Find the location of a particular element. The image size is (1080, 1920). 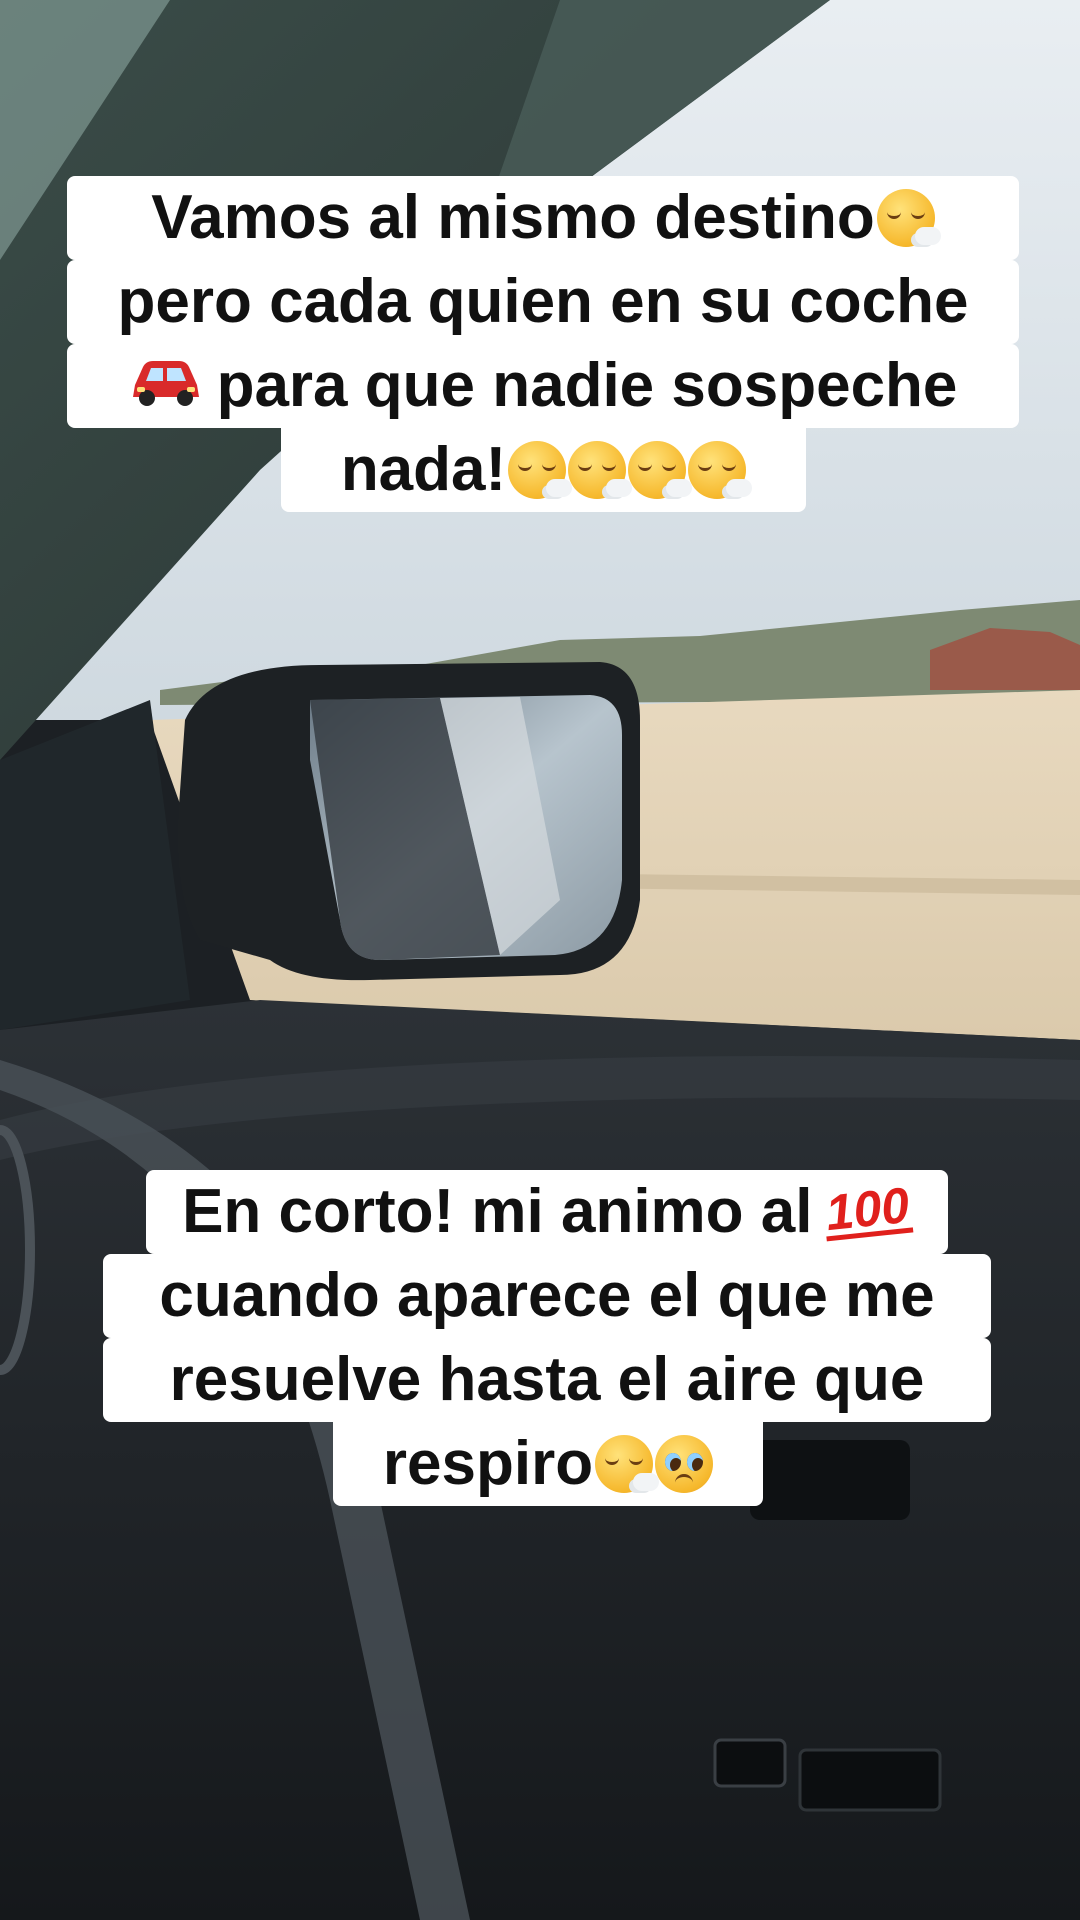

caption-bottom-line-2: cuando aparece el que me is located at coordinates (547, 1296).